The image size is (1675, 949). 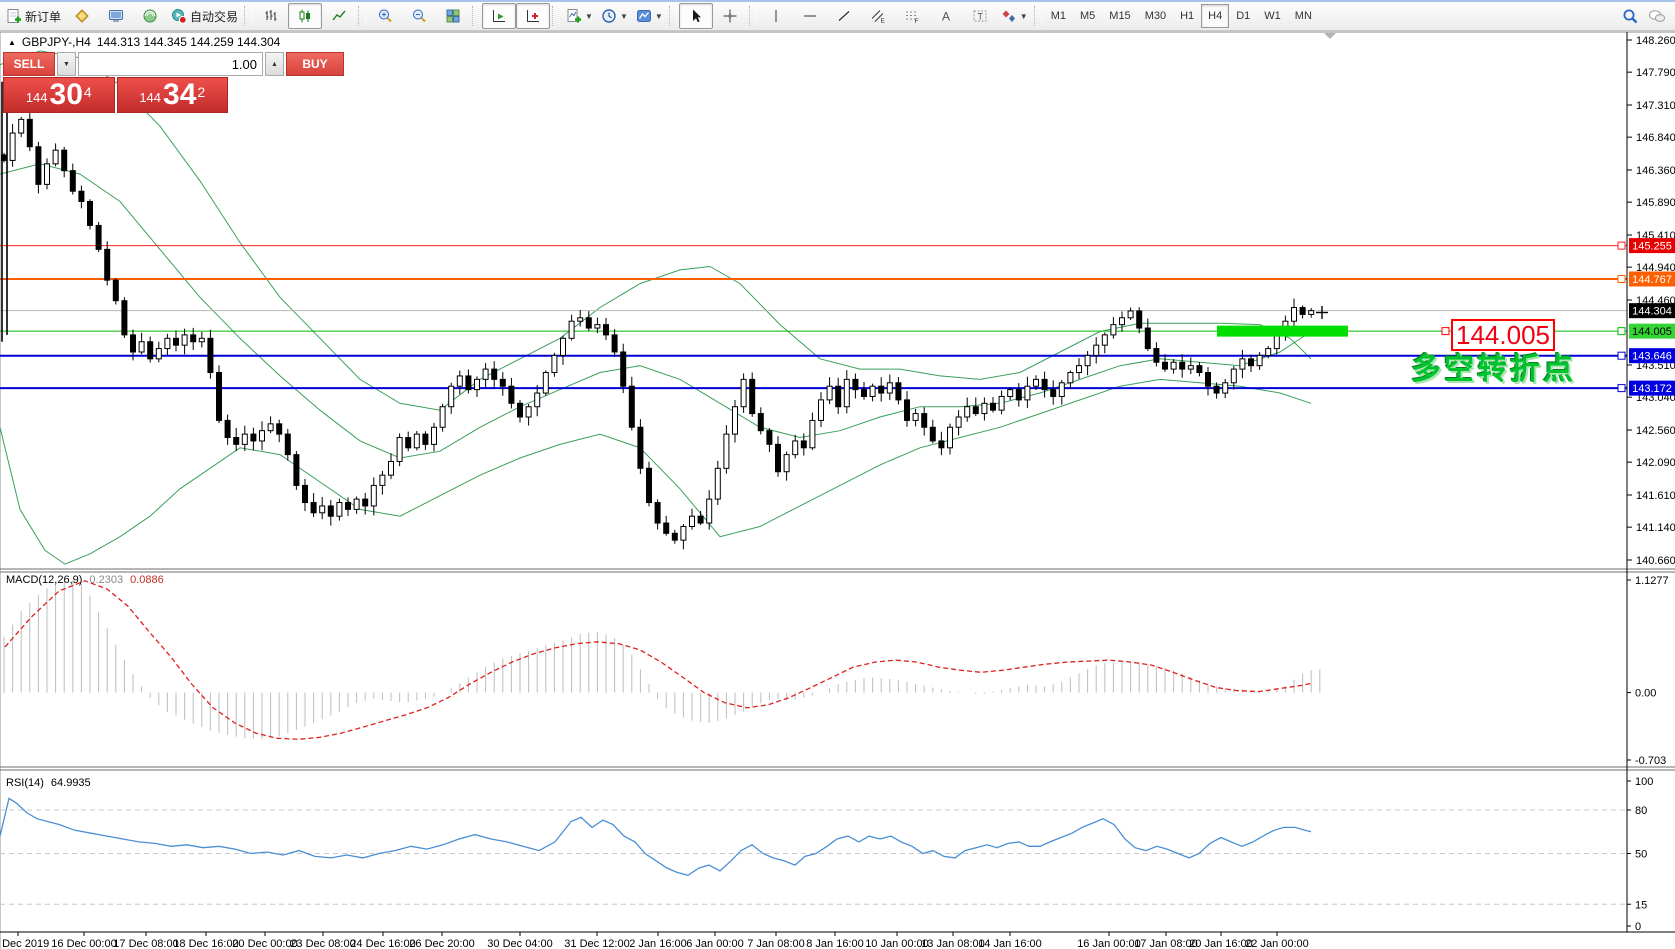 I want to click on zoom-out-icon, so click(x=419, y=16).